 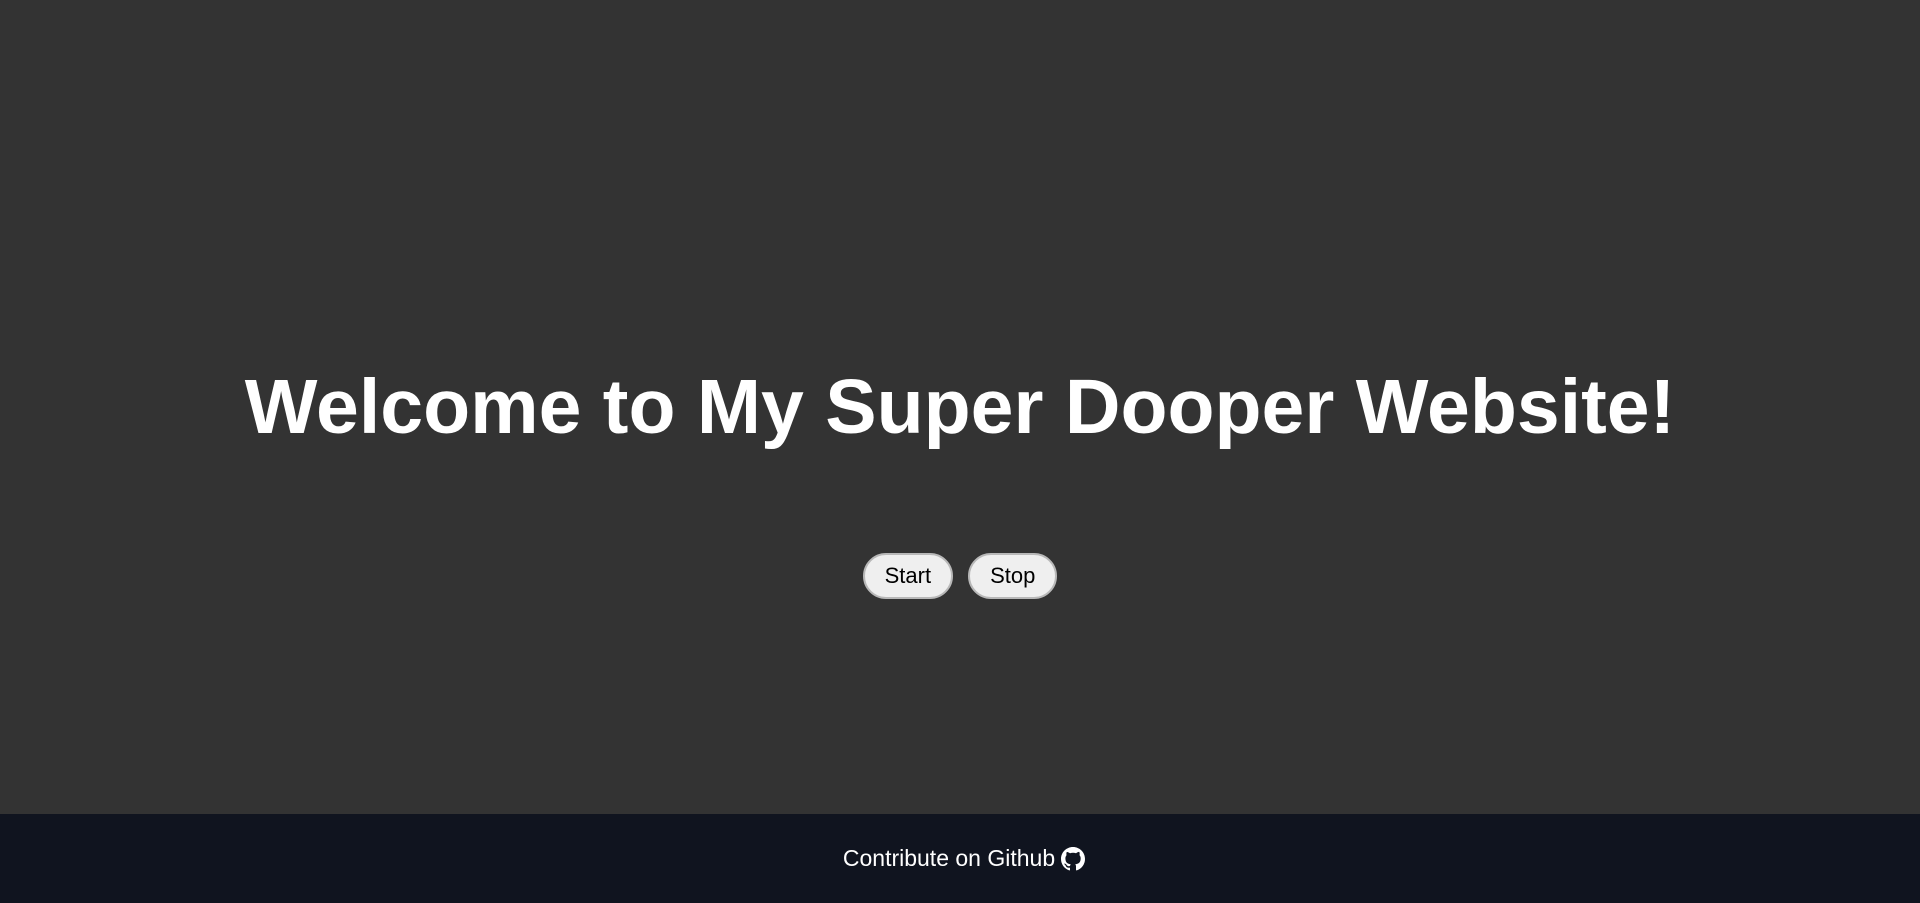 What do you see at coordinates (949, 858) in the screenshot?
I see `github-link-label: Contribute on Github` at bounding box center [949, 858].